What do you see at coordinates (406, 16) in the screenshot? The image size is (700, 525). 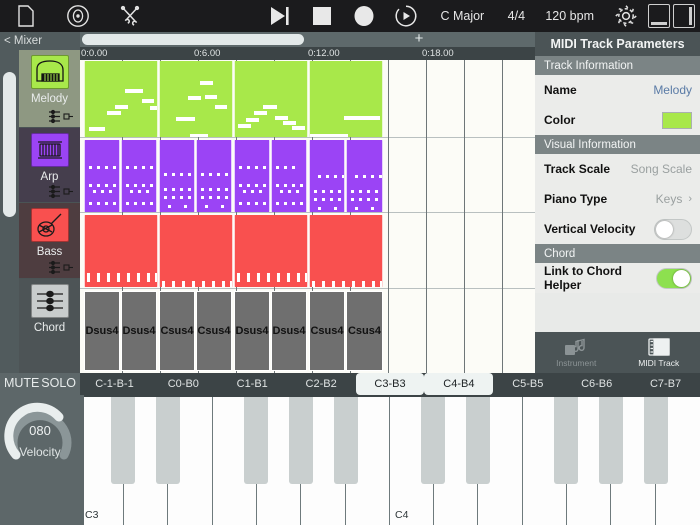 I see `loop-play-icon` at bounding box center [406, 16].